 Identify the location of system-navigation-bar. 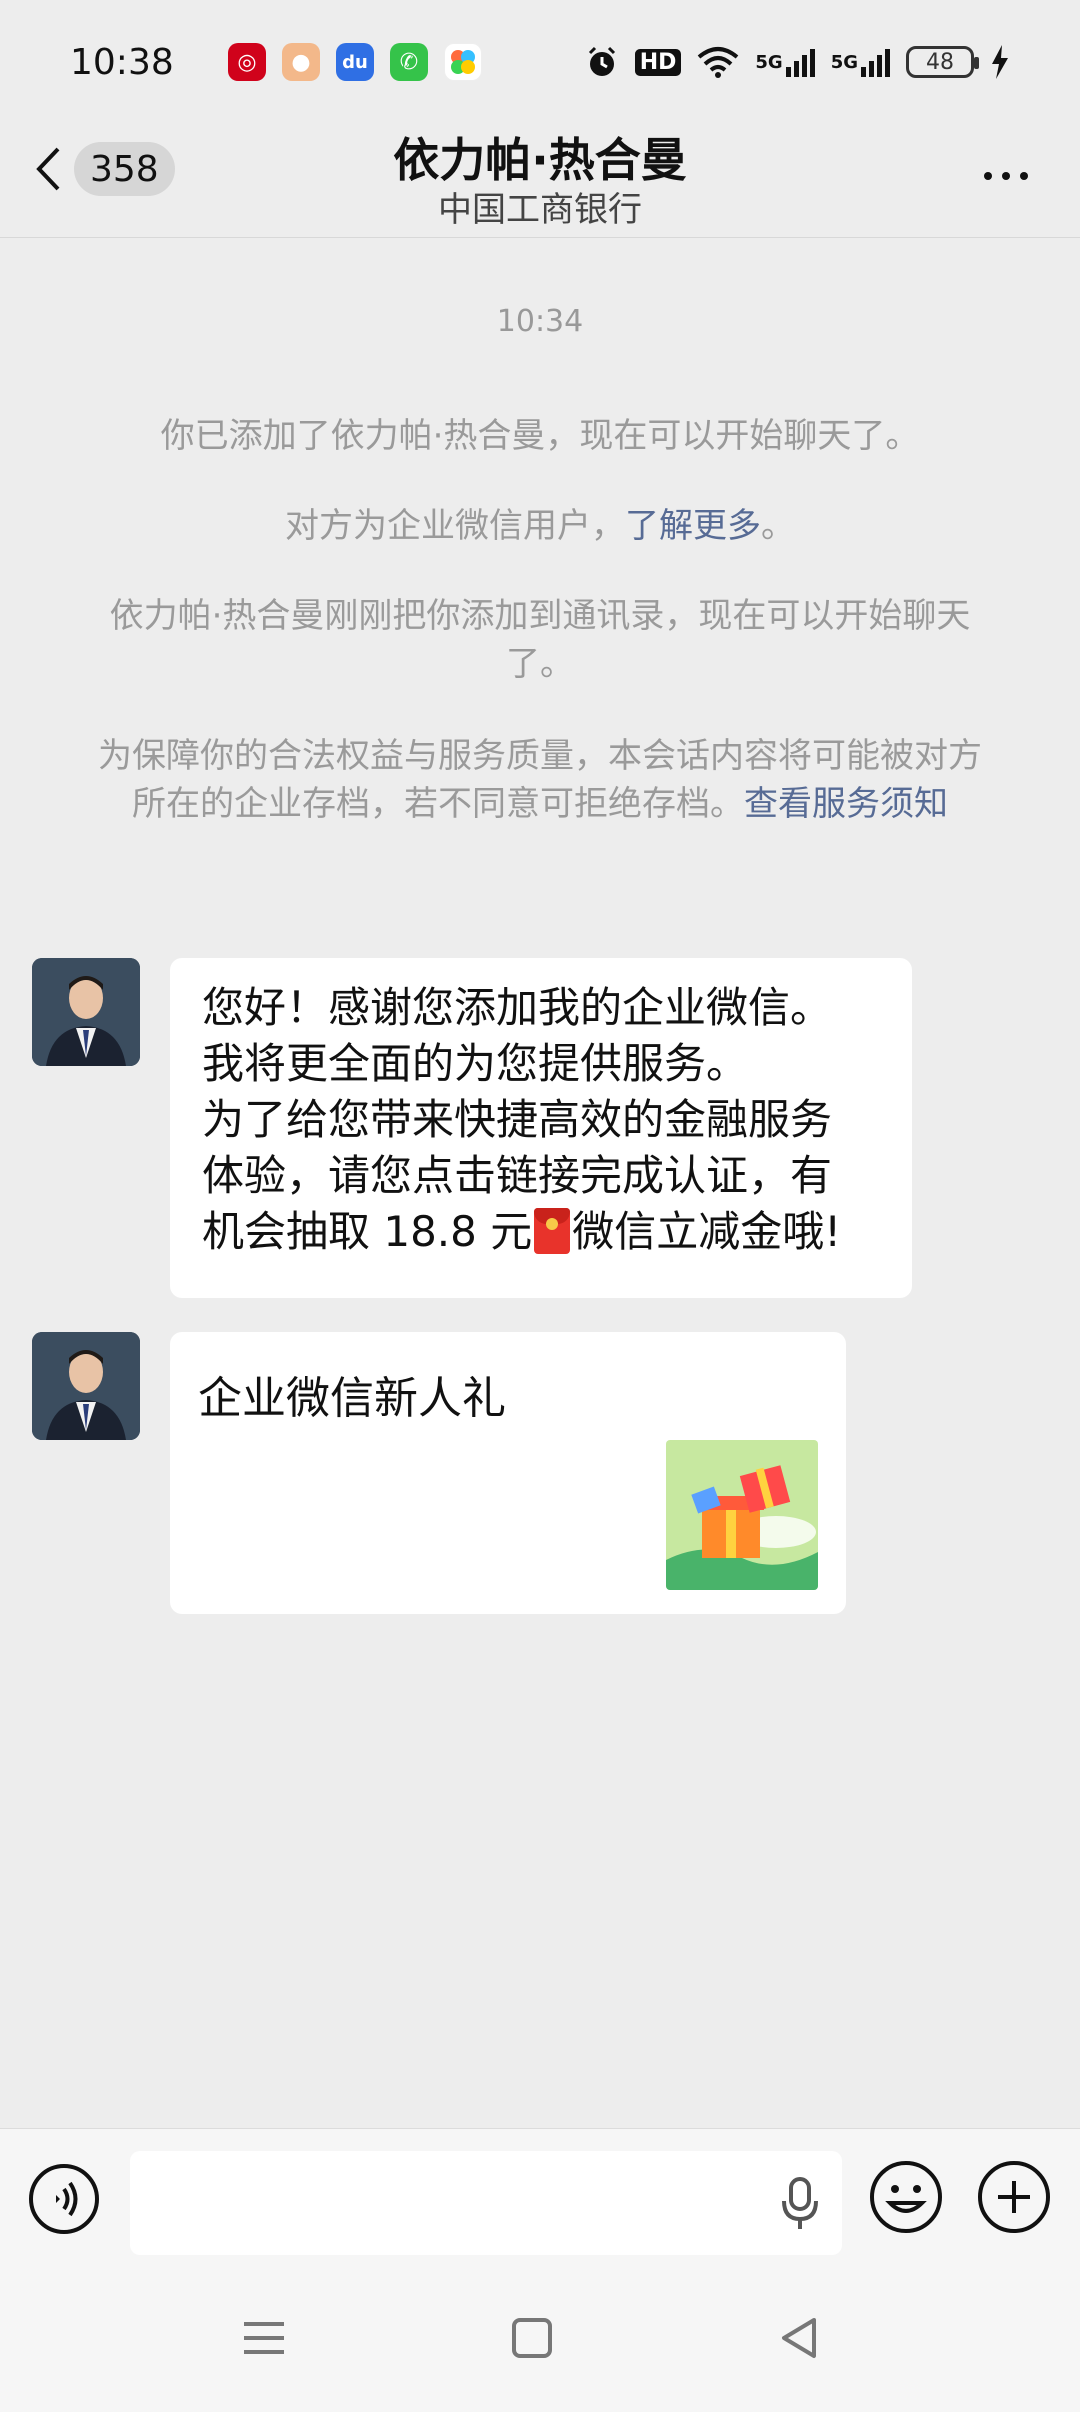
(540, 2338).